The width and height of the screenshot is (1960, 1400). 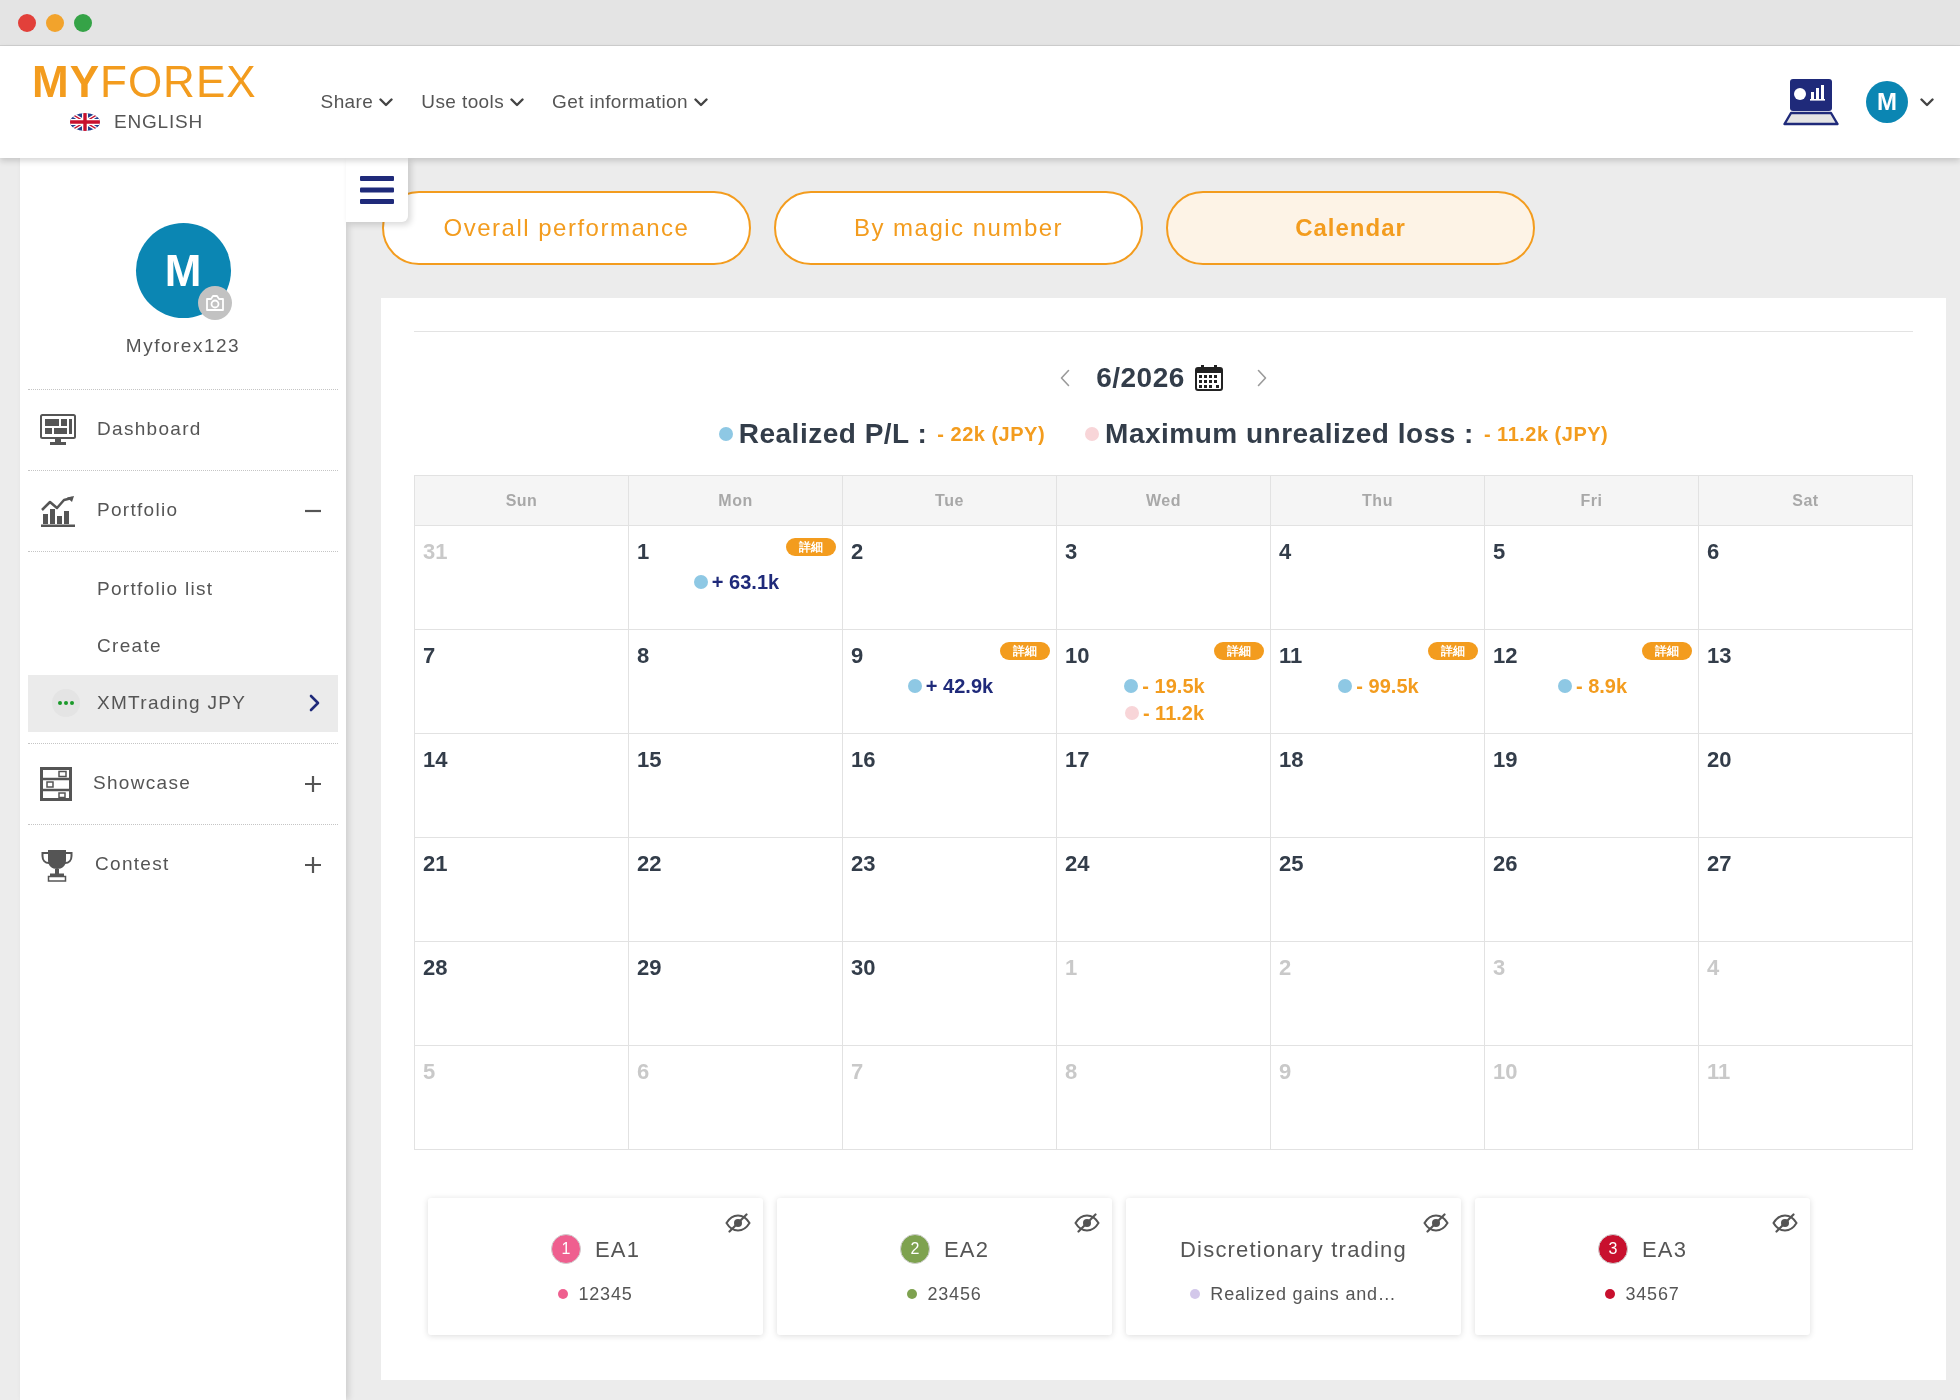 I want to click on day-number: 5, so click(x=1499, y=552).